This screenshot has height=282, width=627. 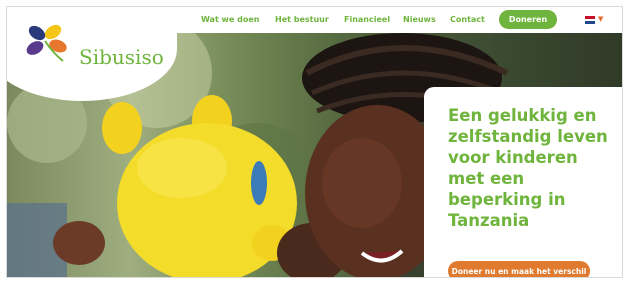 What do you see at coordinates (467, 19) in the screenshot?
I see `nav-item-contact: Contact` at bounding box center [467, 19].